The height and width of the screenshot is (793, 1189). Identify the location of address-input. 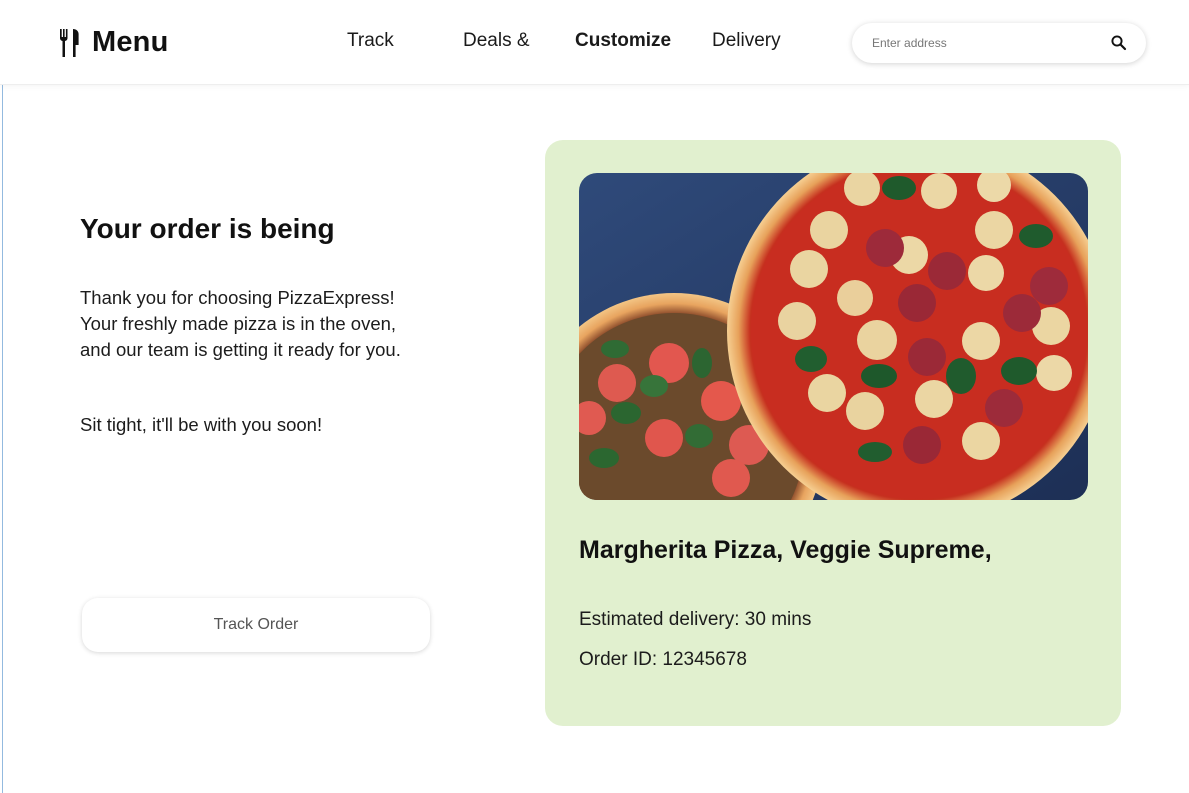
(982, 43).